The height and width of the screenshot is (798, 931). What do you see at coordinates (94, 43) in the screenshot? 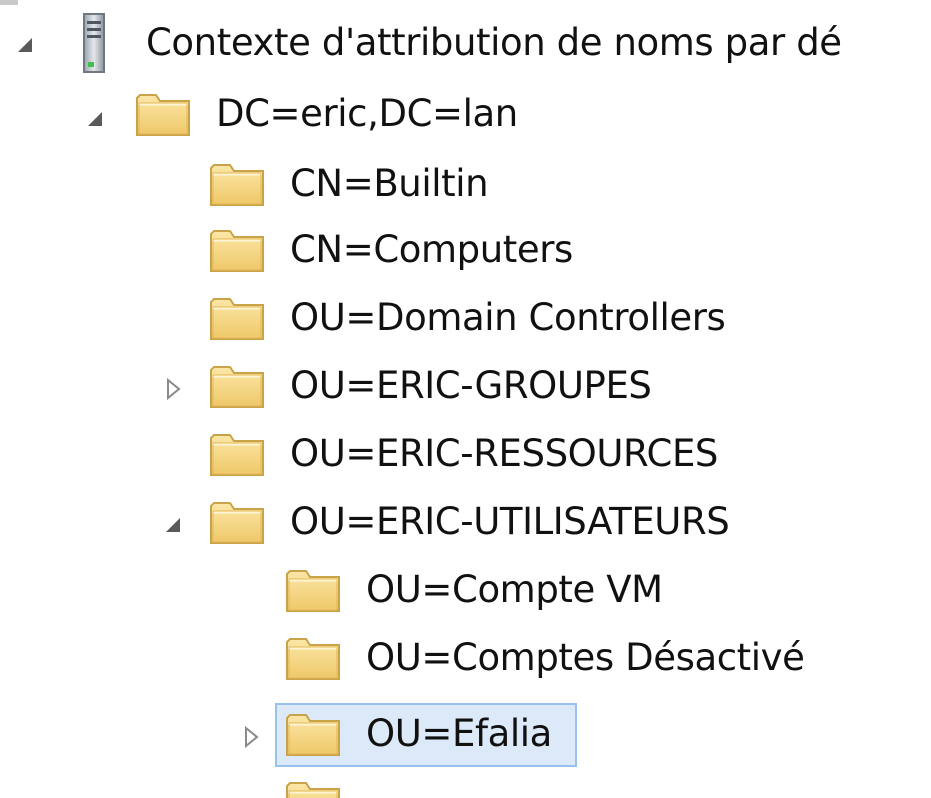
I see `server-icon` at bounding box center [94, 43].